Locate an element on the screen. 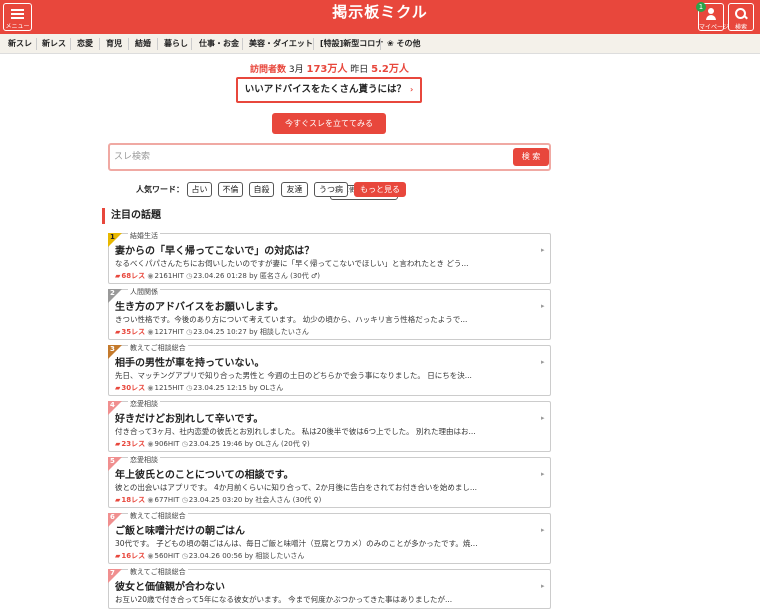 This screenshot has width=760, height=609. rank-number: 5 is located at coordinates (112, 461).